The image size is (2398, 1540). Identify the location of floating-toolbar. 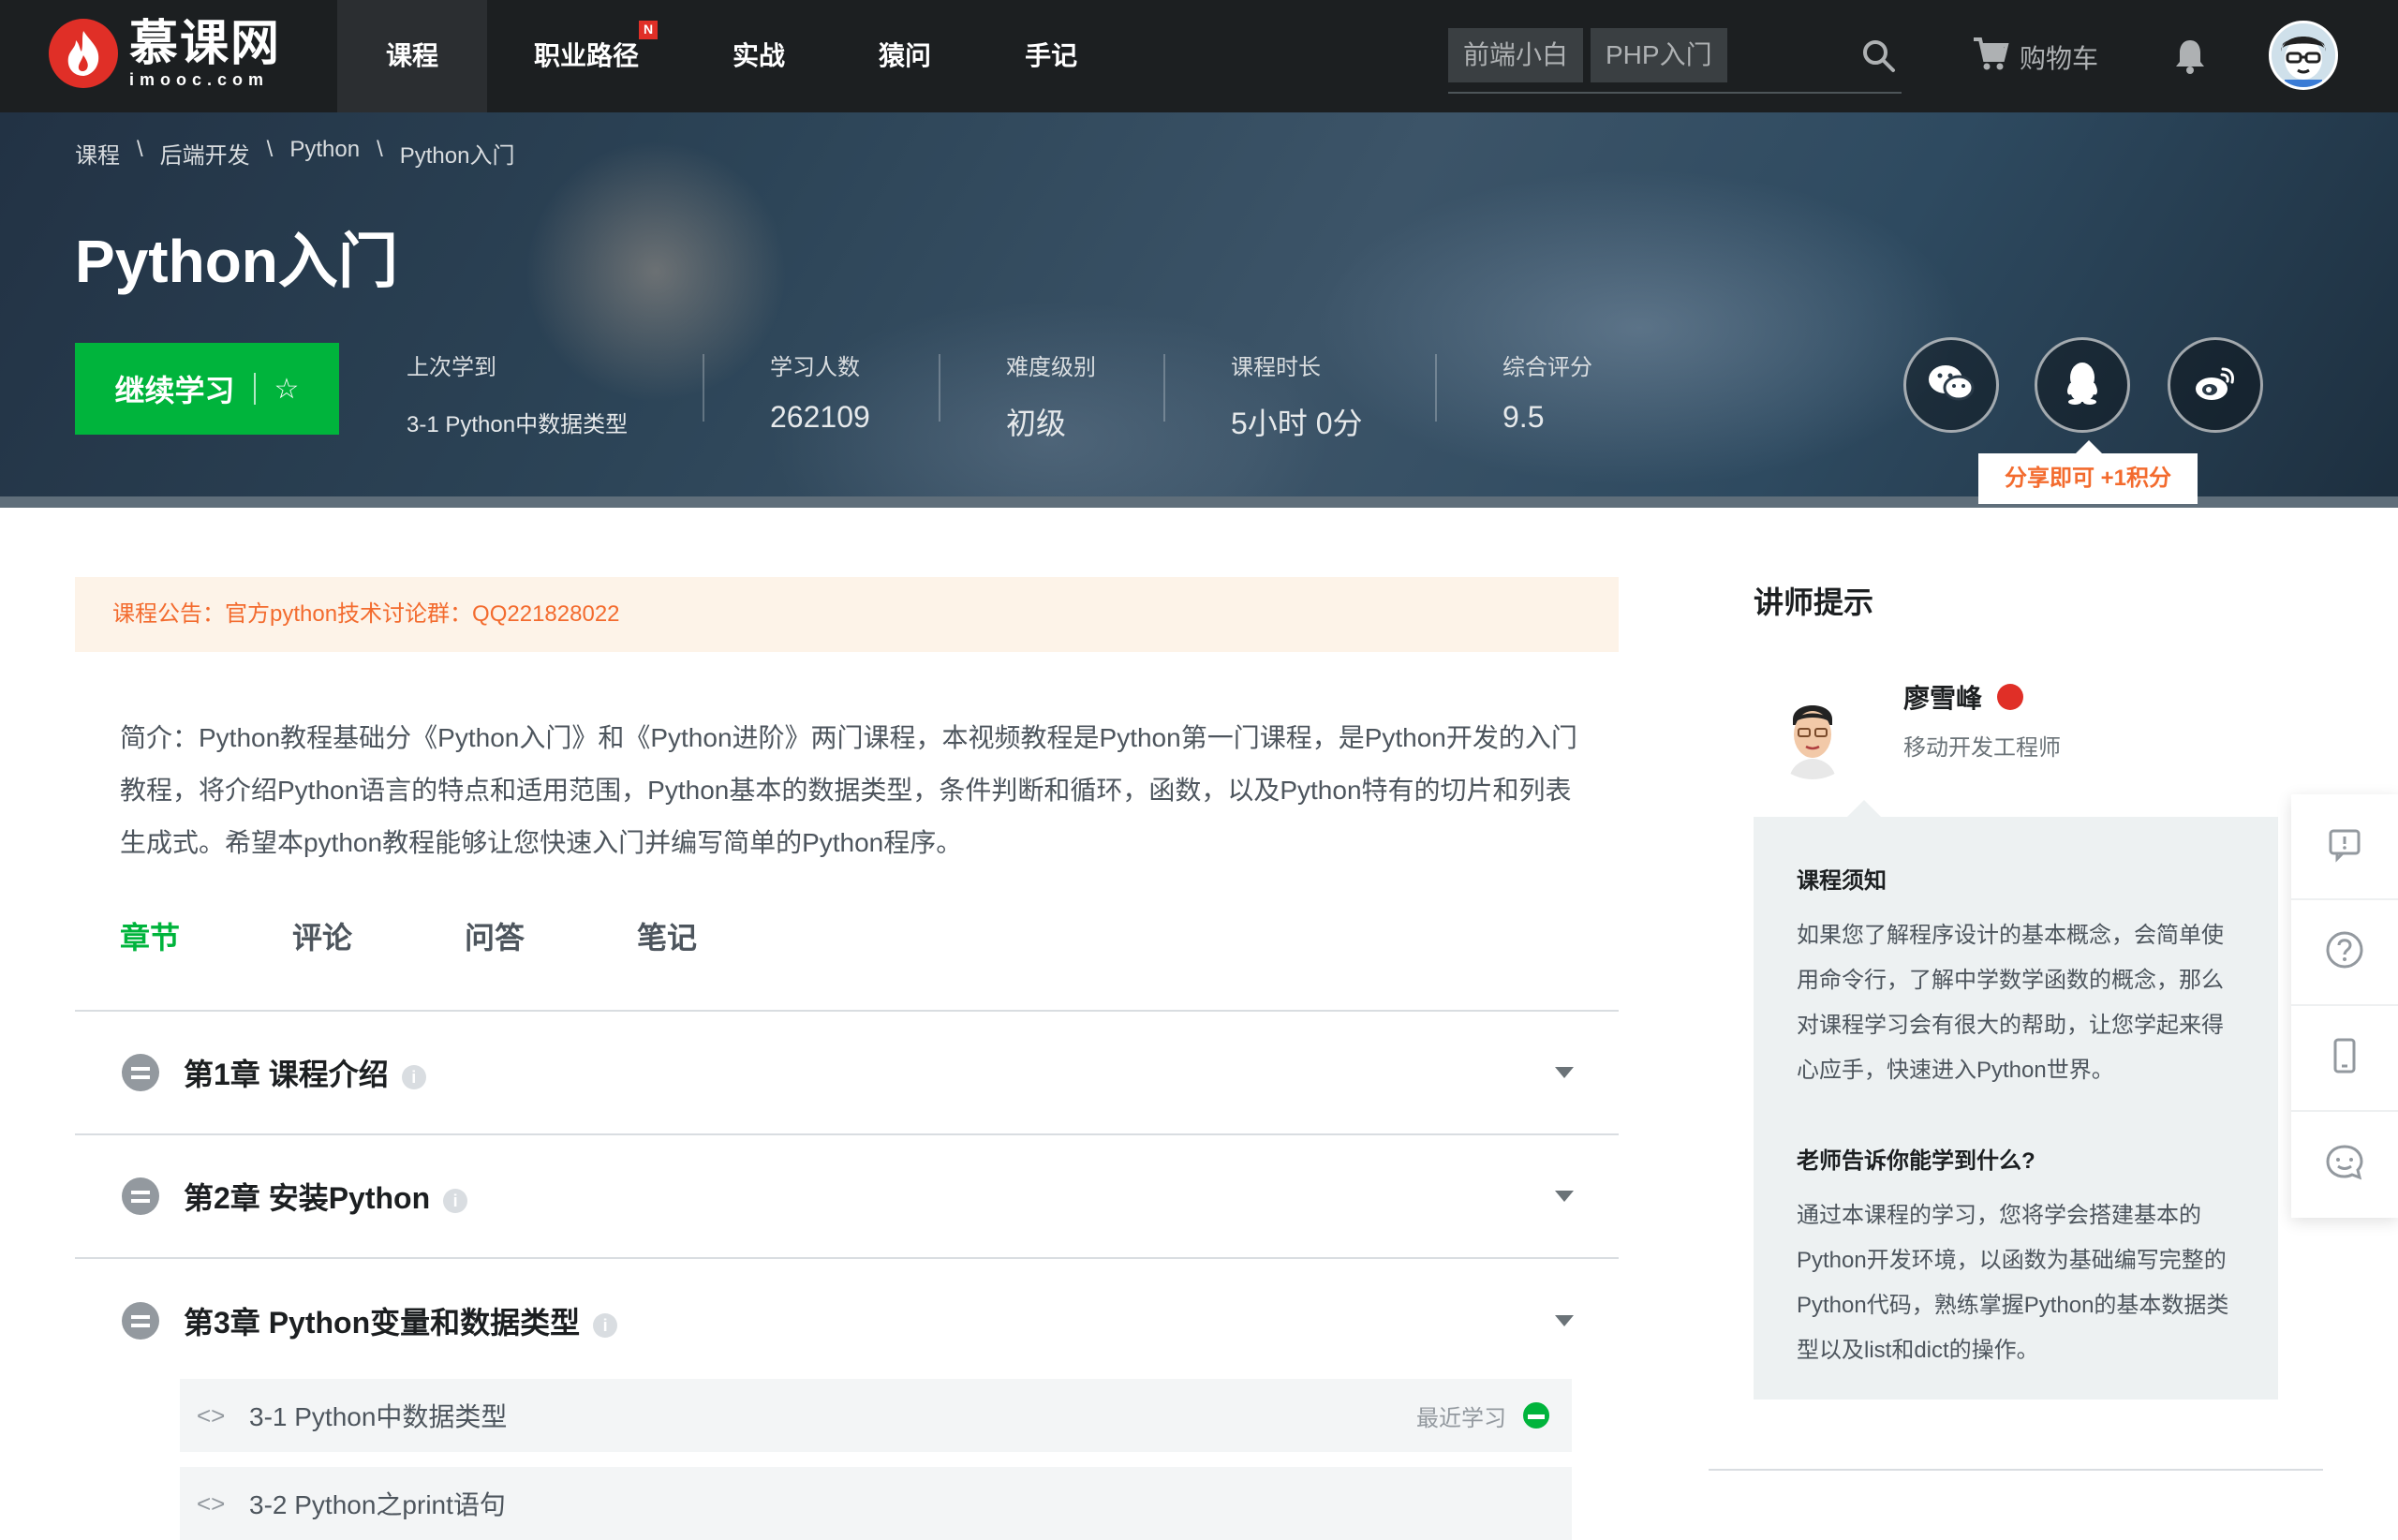
(2344, 1006).